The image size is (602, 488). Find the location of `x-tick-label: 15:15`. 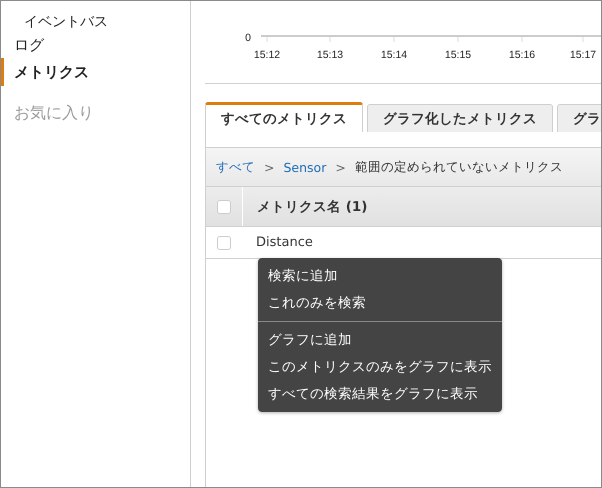

x-tick-label: 15:15 is located at coordinates (458, 55).